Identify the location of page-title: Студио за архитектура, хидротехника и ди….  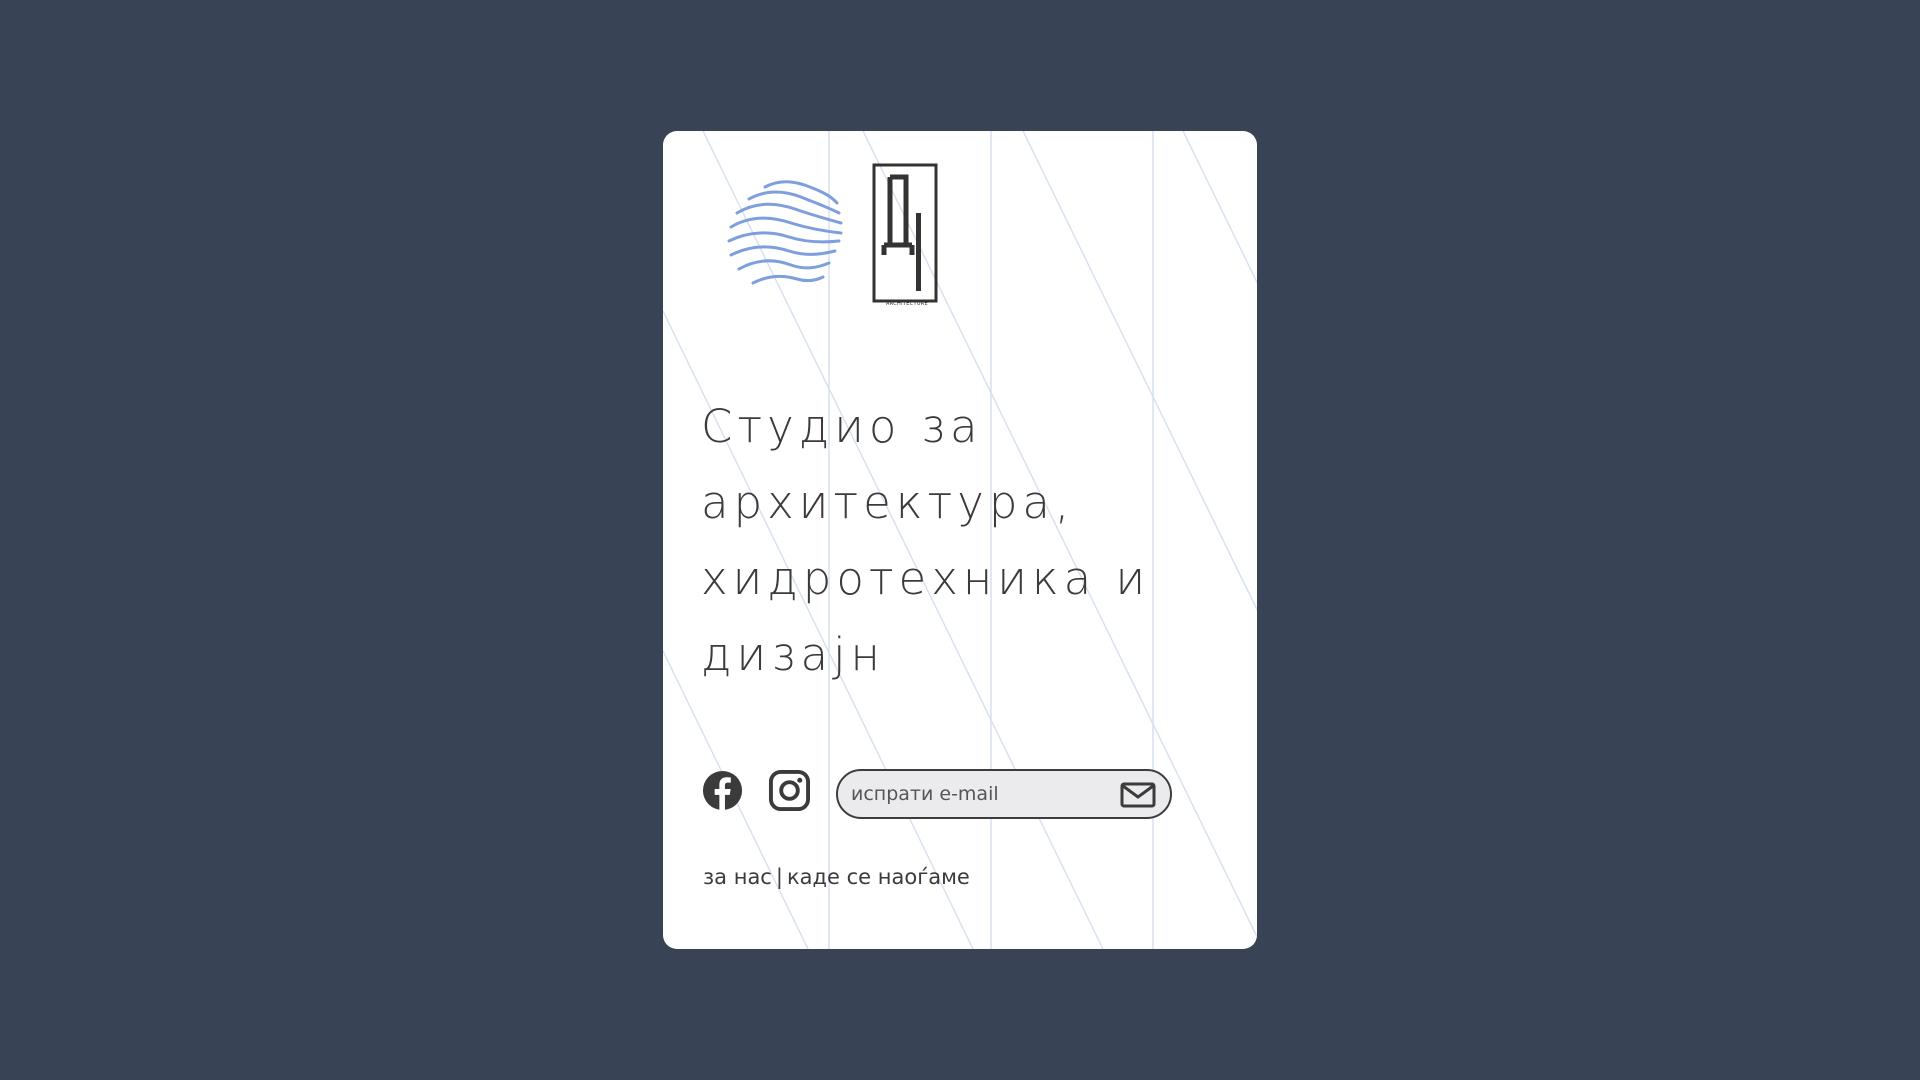
(961, 541).